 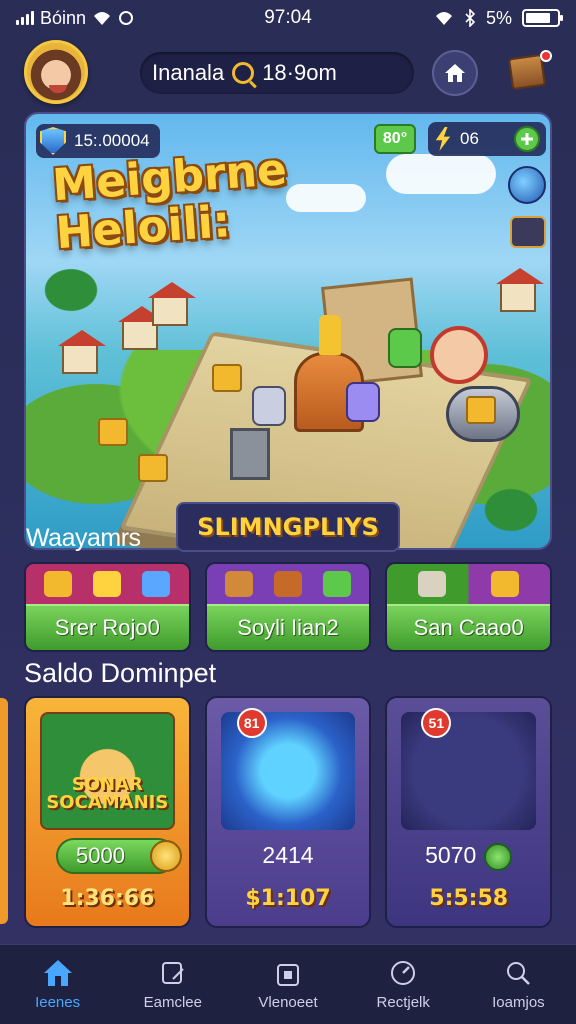 What do you see at coordinates (57, 984) in the screenshot?
I see `nav-item-home: Ieenes` at bounding box center [57, 984].